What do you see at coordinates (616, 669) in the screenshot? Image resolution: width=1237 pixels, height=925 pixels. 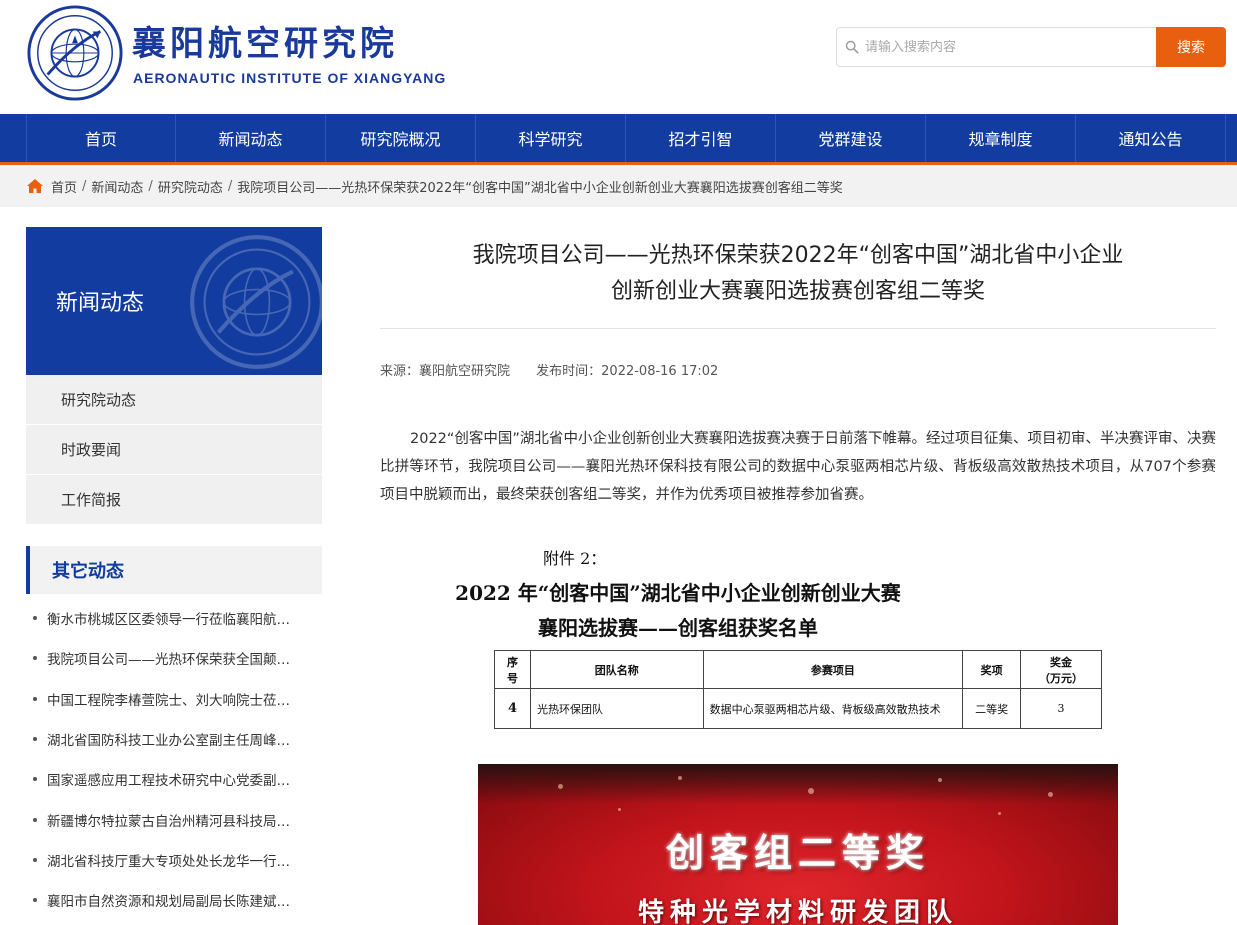 I see `column-header-team: 团队名称` at bounding box center [616, 669].